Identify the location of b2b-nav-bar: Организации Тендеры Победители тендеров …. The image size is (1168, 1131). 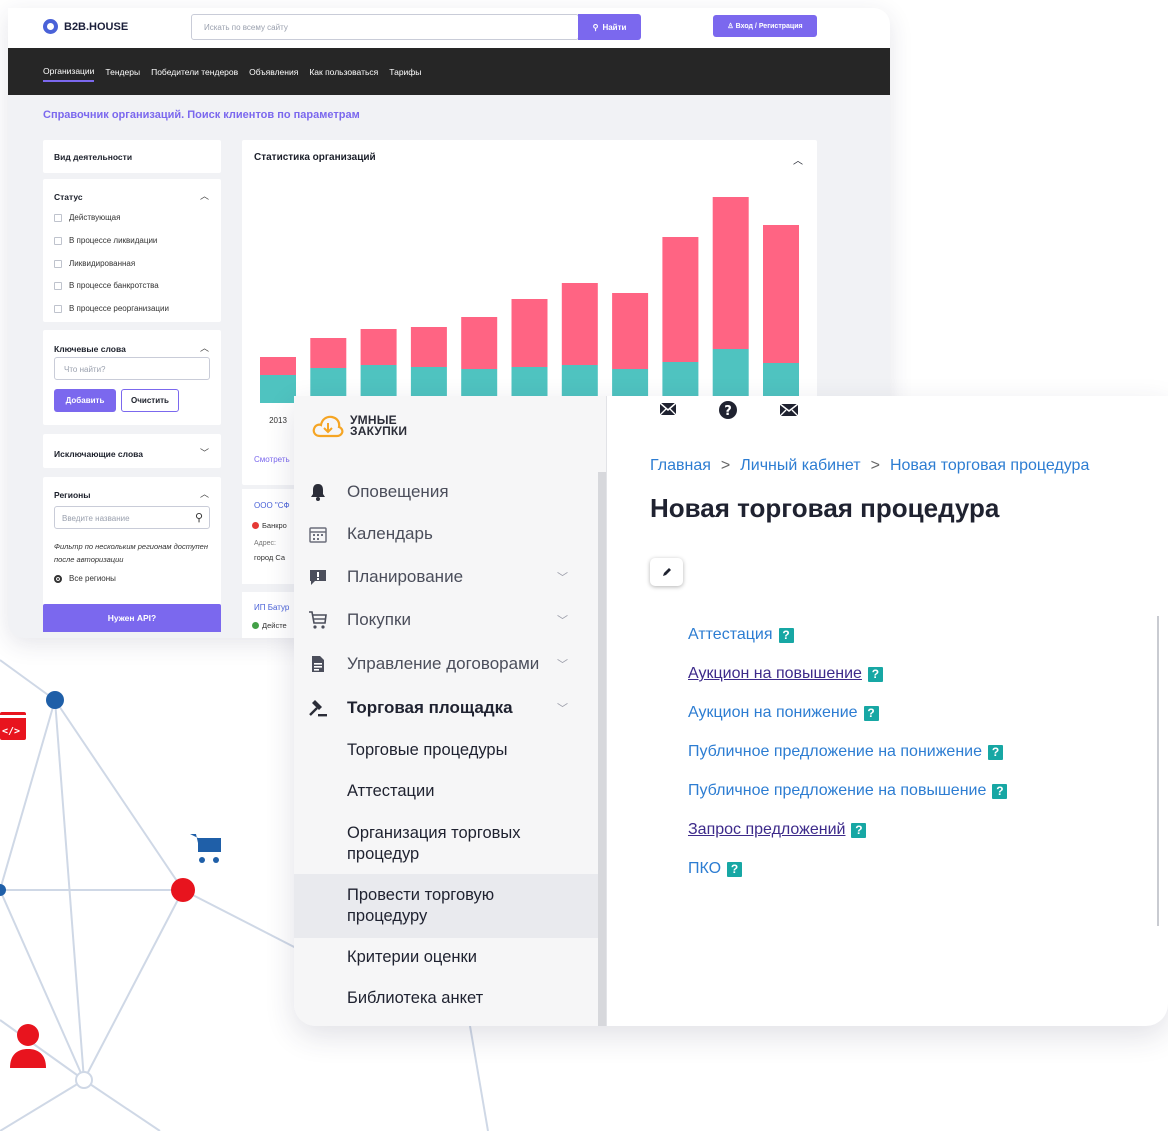
(449, 71).